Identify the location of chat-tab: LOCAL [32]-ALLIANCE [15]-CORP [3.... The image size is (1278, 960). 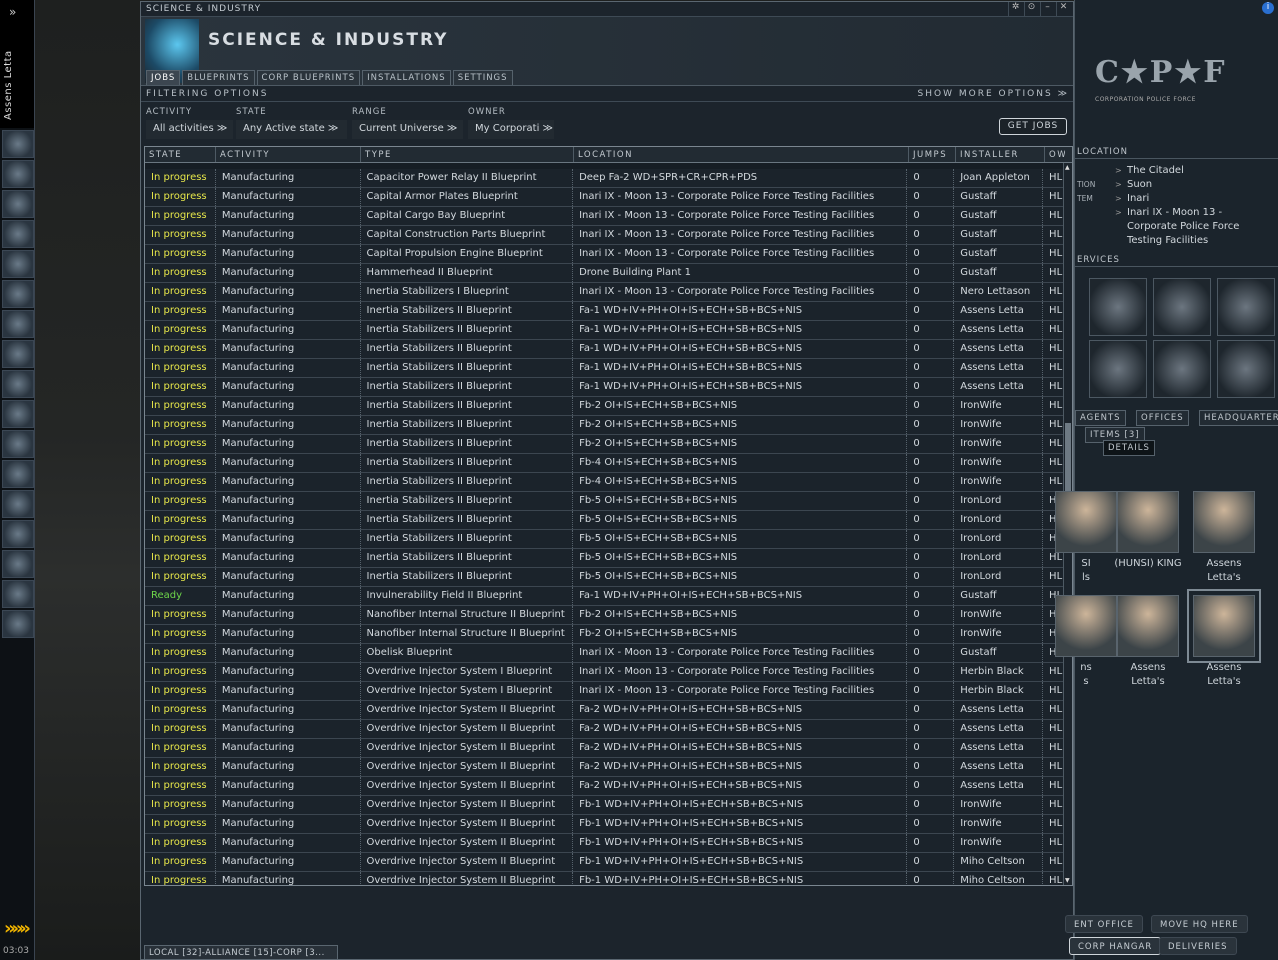
(241, 952).